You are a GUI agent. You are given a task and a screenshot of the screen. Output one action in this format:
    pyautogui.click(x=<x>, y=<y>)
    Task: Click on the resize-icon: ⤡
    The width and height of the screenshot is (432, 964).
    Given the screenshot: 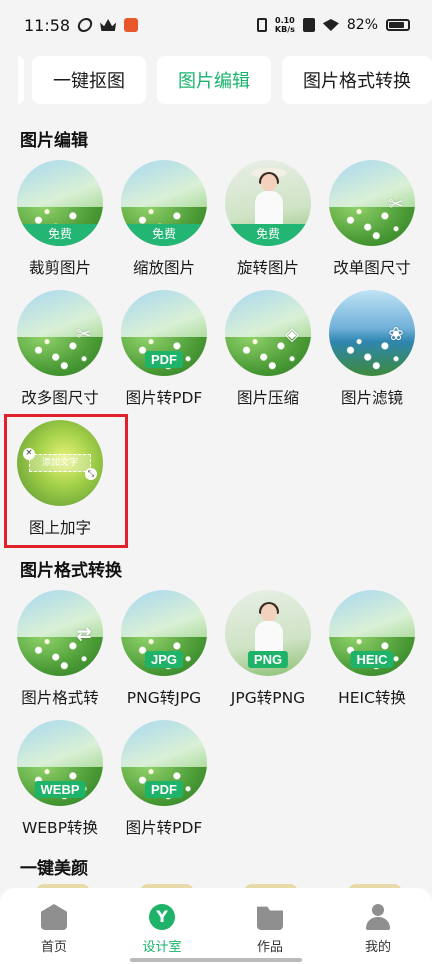 What is the action you would take?
    pyautogui.click(x=91, y=474)
    